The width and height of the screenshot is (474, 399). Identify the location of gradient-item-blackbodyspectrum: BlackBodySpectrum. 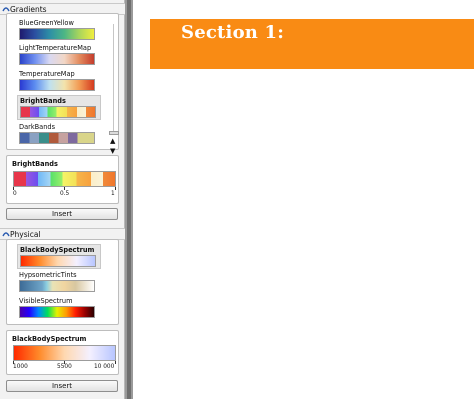
(59, 256).